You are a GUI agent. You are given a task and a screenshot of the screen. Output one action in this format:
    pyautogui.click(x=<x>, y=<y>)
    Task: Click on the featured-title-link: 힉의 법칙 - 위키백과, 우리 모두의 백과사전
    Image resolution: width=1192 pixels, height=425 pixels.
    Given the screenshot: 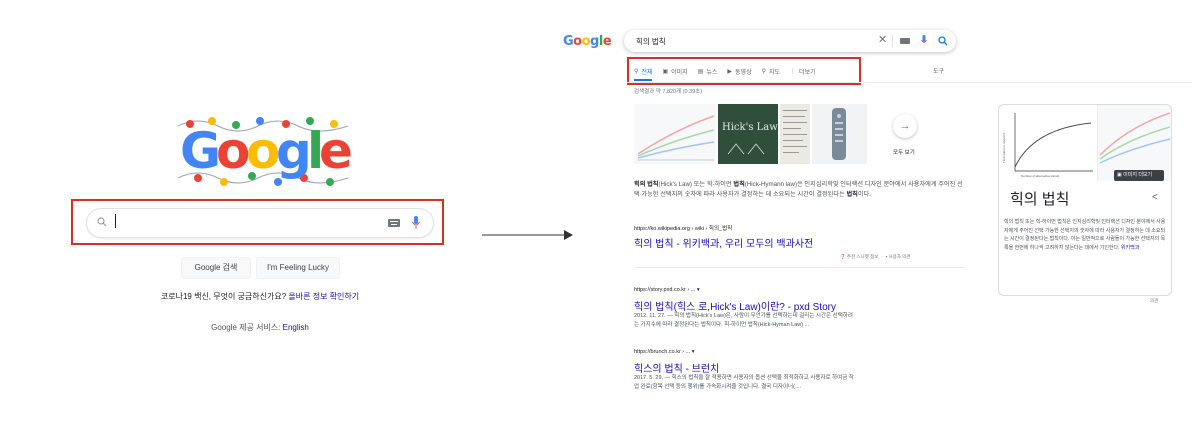 What is the action you would take?
    pyautogui.click(x=723, y=242)
    